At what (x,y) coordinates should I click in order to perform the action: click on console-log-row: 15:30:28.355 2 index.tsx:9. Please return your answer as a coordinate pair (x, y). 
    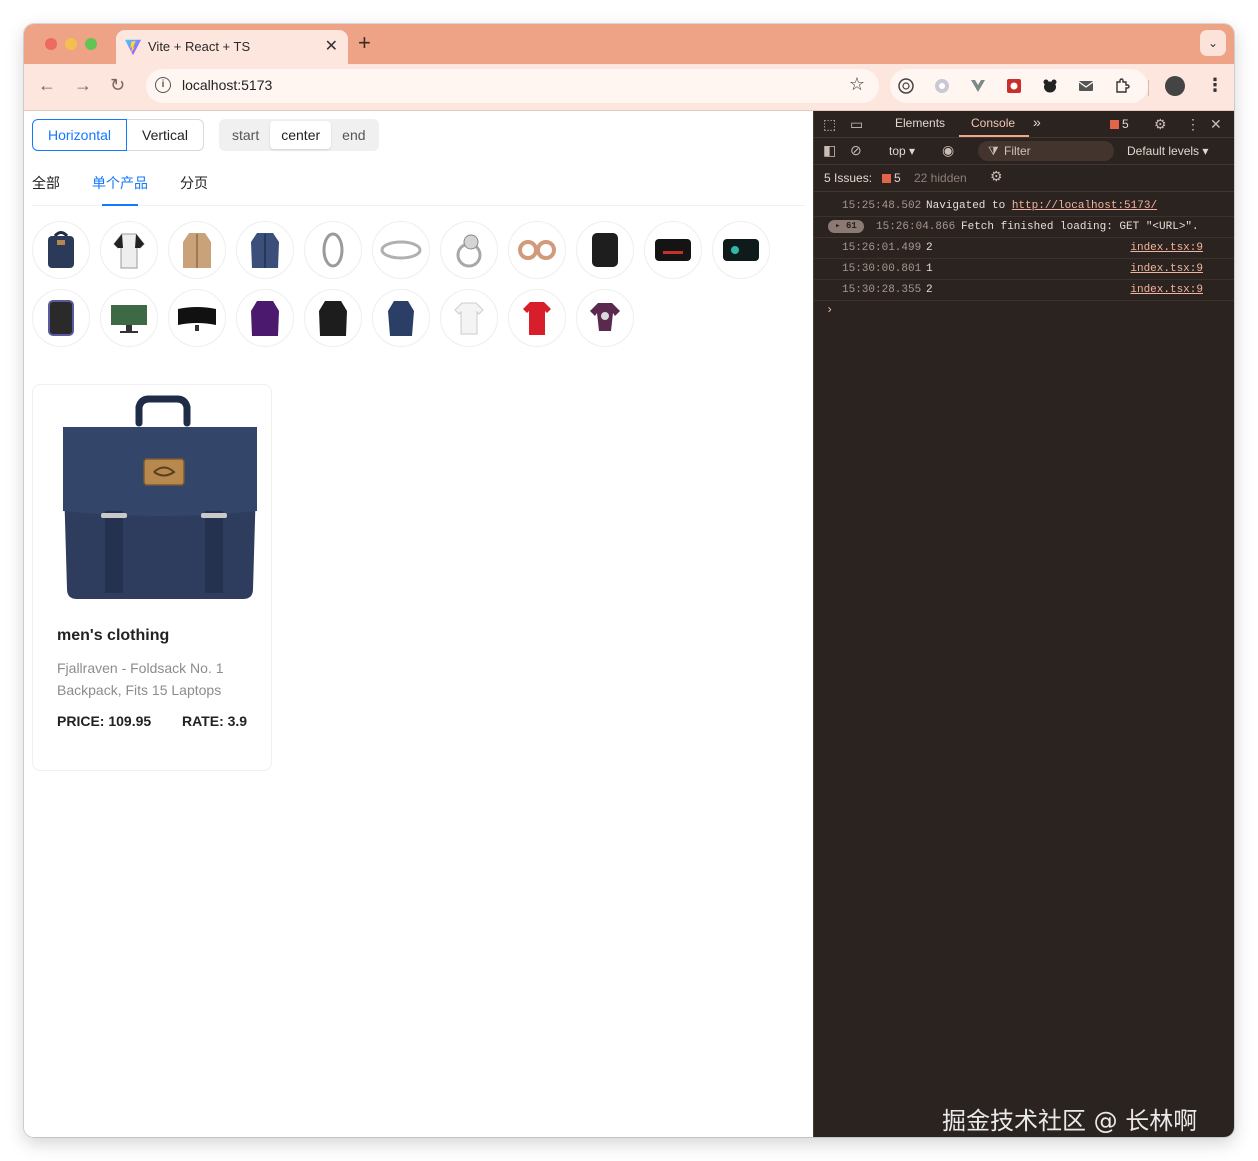
    Looking at the image, I should click on (1024, 290).